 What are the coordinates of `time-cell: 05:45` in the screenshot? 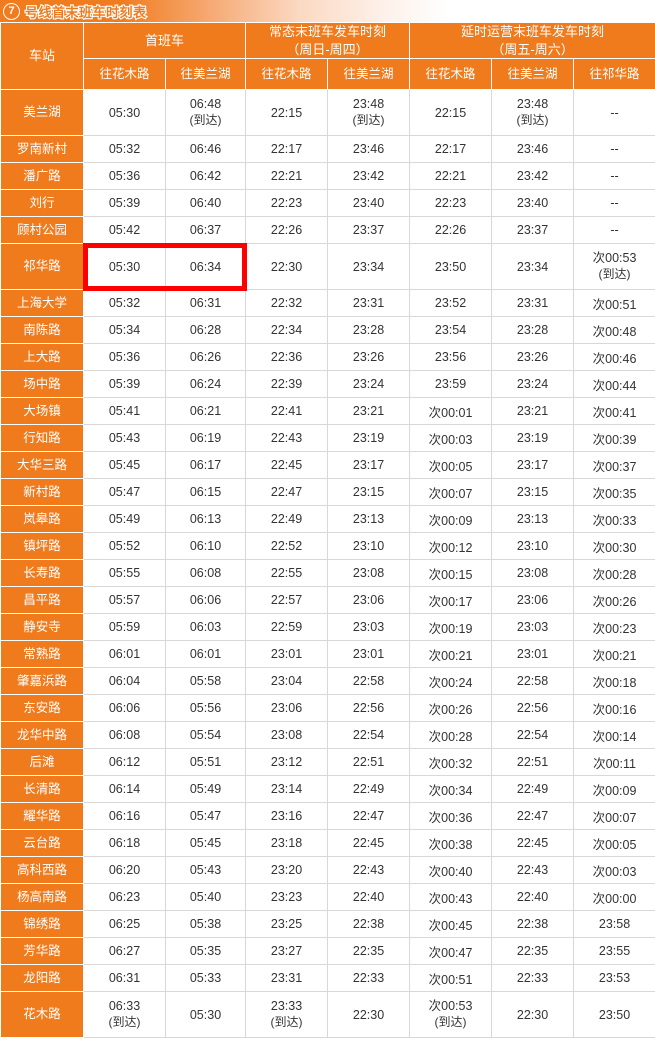 It's located at (125, 465).